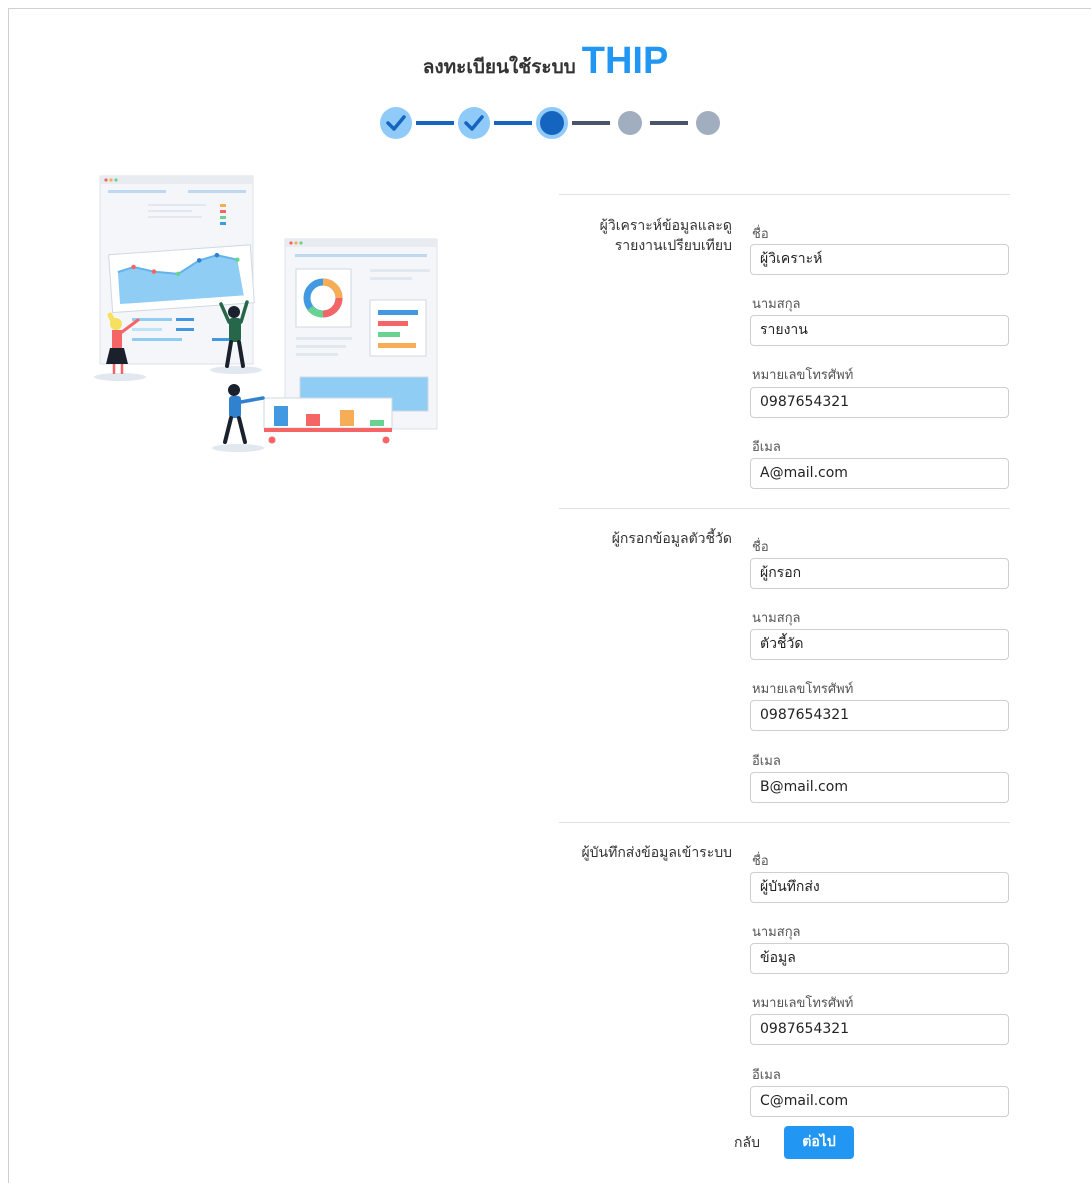 The width and height of the screenshot is (1091, 1183). What do you see at coordinates (879, 887) in the screenshot?
I see `submitter-first-name-input: ผู้บันทึกส่ง` at bounding box center [879, 887].